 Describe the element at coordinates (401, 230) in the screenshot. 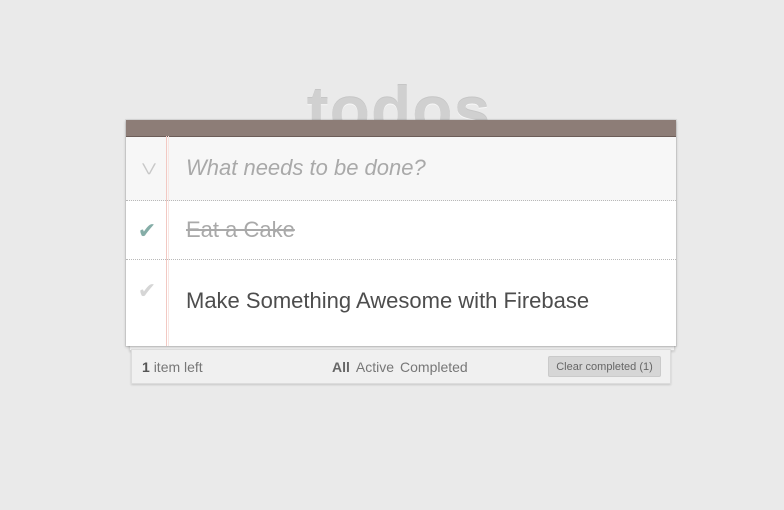

I see `todo-item: ✔ Eat a Cake` at that location.